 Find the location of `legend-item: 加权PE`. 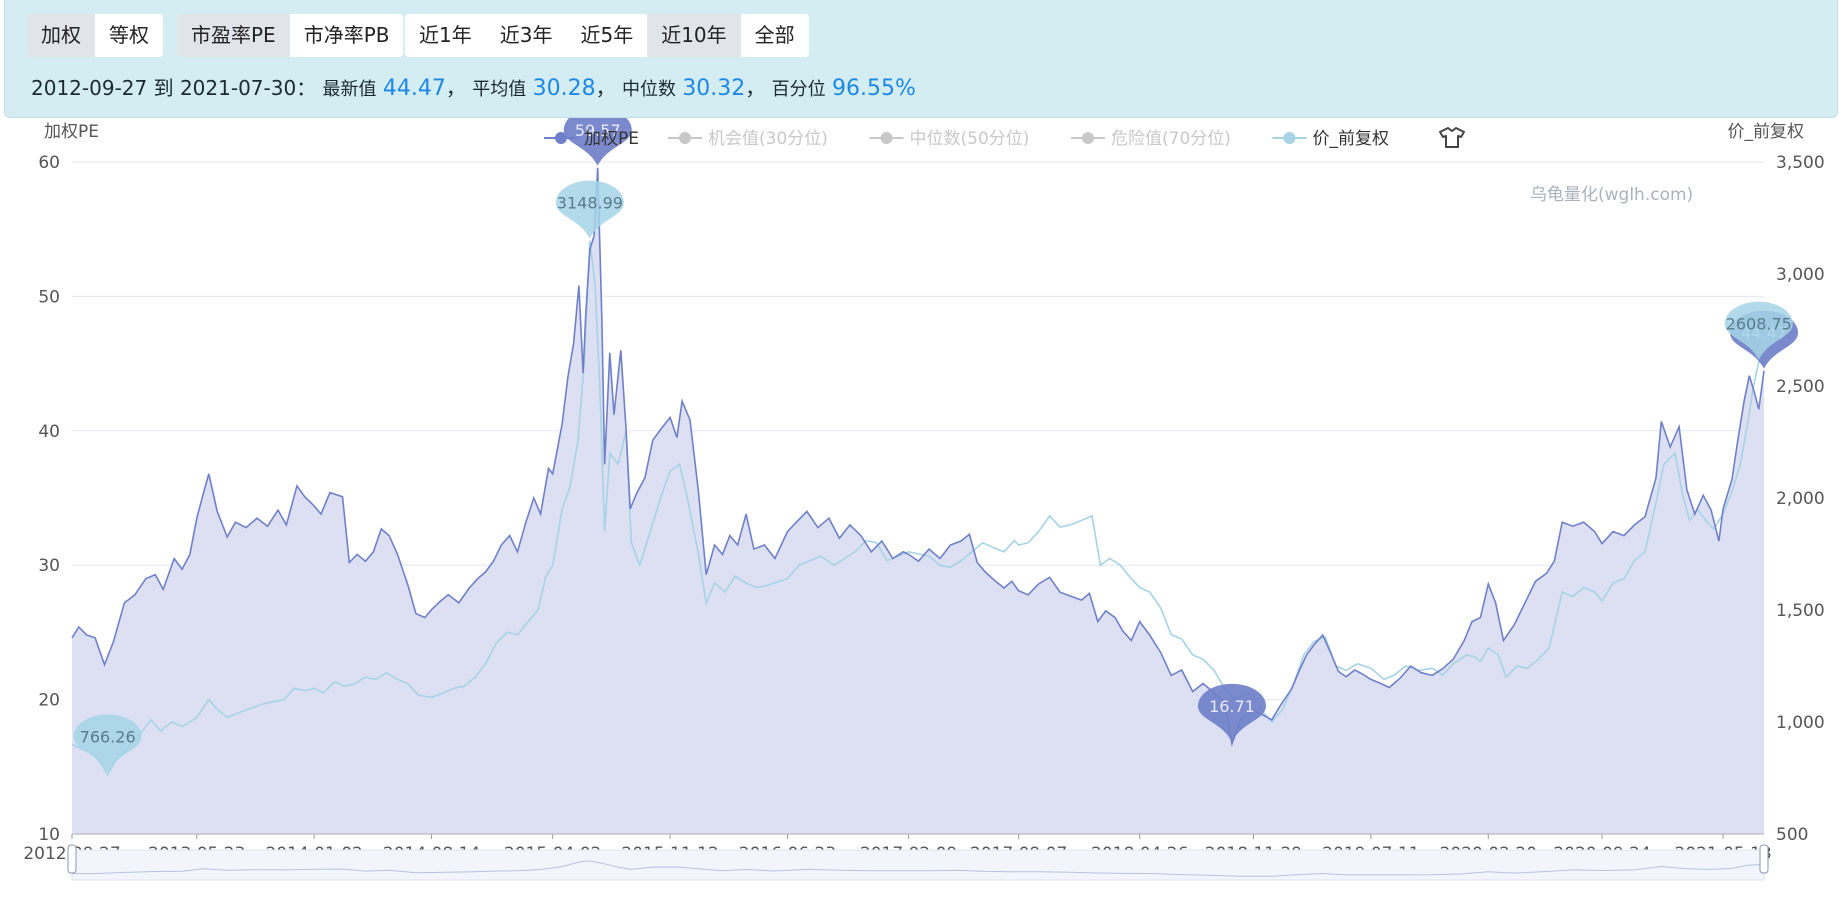

legend-item: 加权PE is located at coordinates (611, 139).